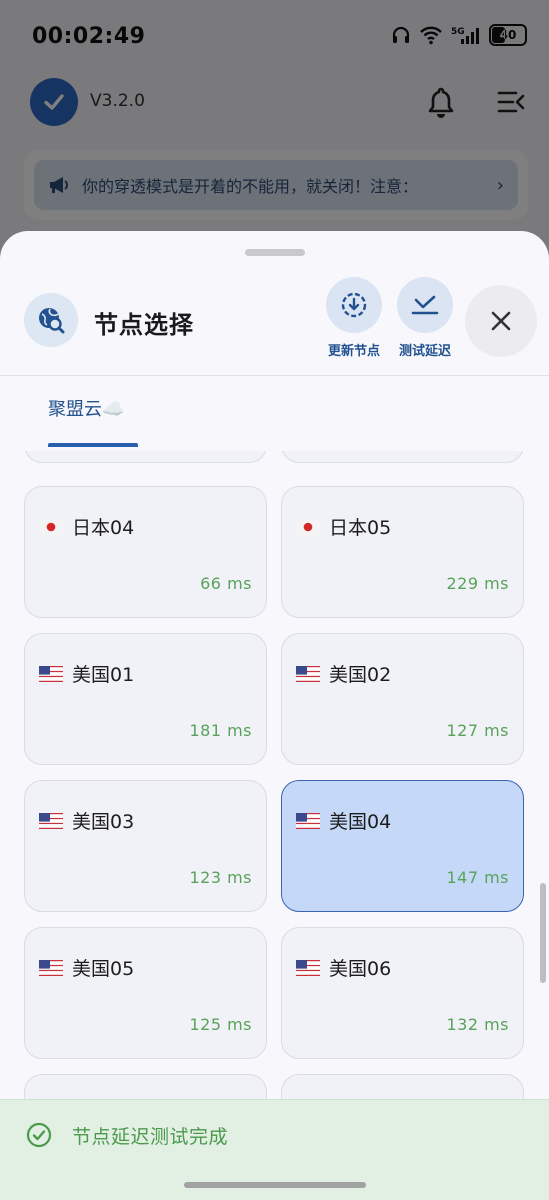 This screenshot has height=1200, width=549. What do you see at coordinates (103, 822) in the screenshot?
I see `node-name: 美国03` at bounding box center [103, 822].